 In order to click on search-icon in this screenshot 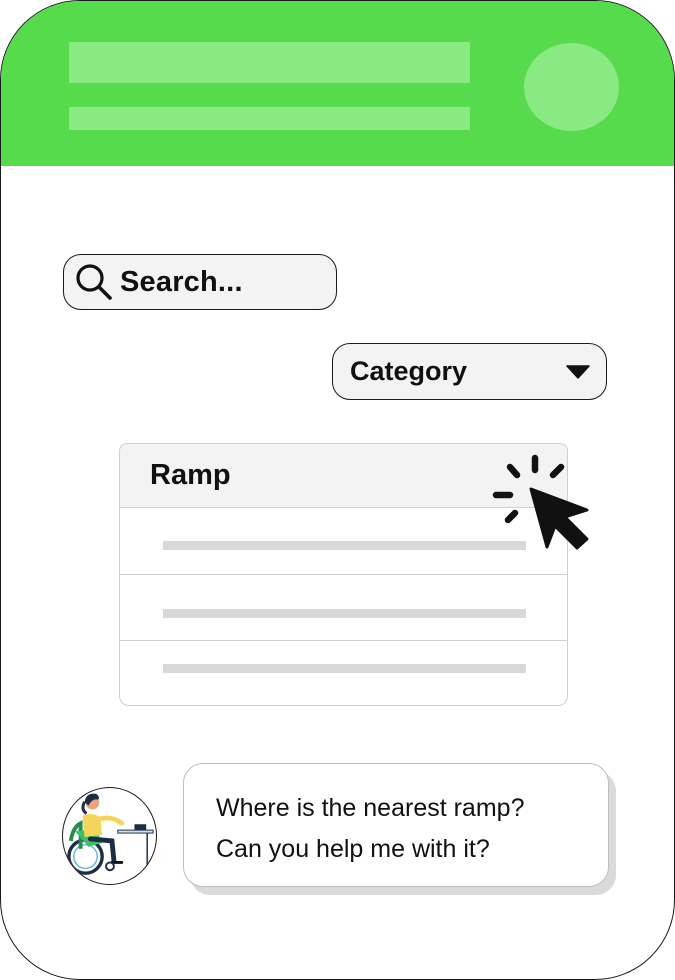, I will do `click(94, 282)`.